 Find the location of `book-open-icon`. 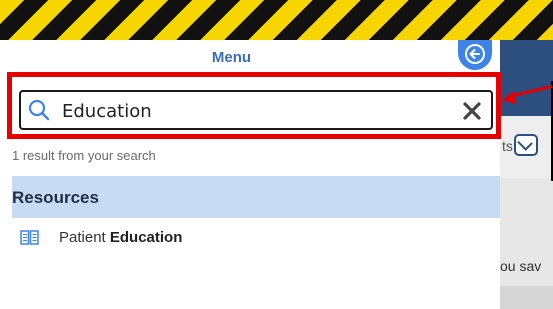

book-open-icon is located at coordinates (29, 237).